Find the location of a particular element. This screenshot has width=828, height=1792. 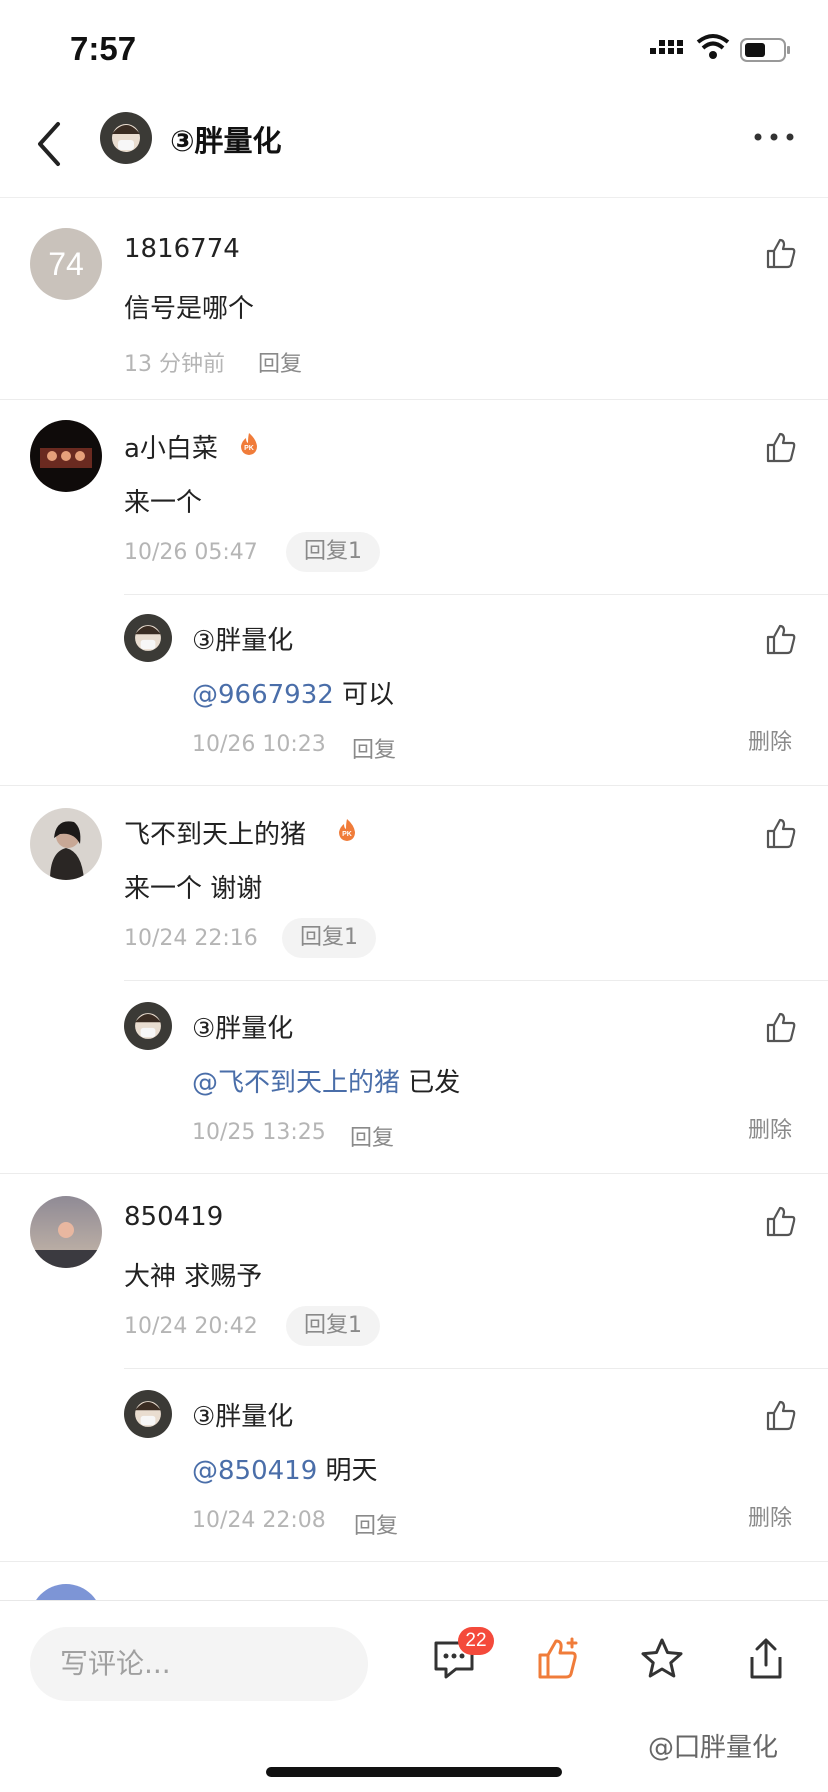

comment-text: 信号是哪个 is located at coordinates (189, 309).